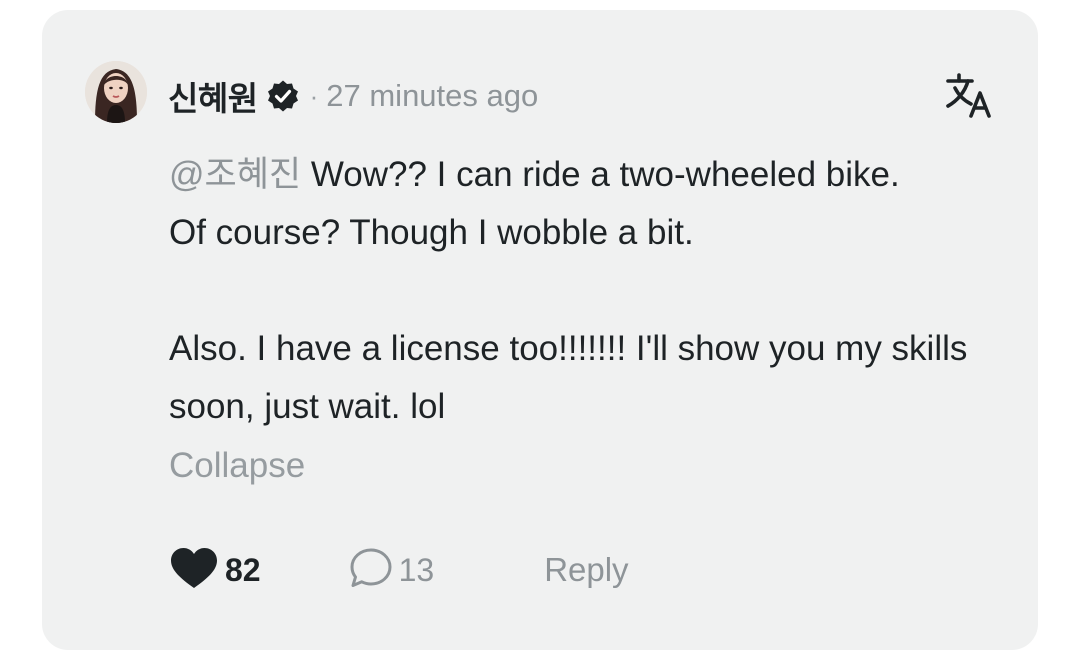 This screenshot has width=1080, height=650. I want to click on comment-bubble-icon, so click(371, 570).